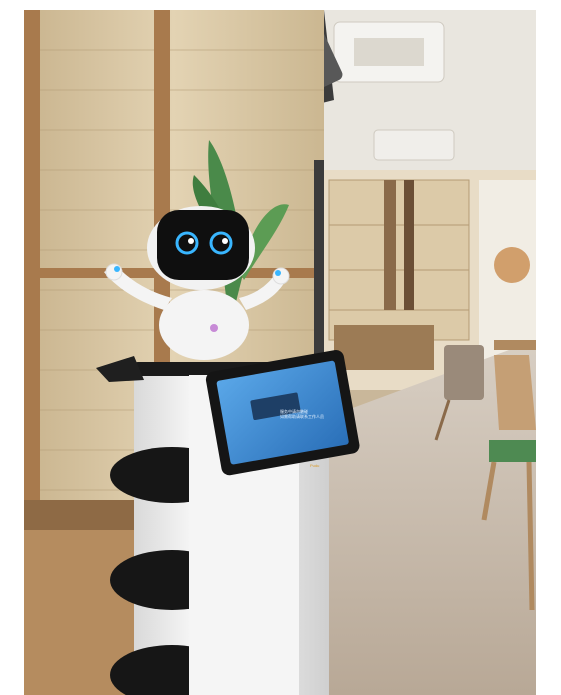 Image resolution: width=561 pixels, height=695 pixels. What do you see at coordinates (204, 325) in the screenshot?
I see `robot-torso` at bounding box center [204, 325].